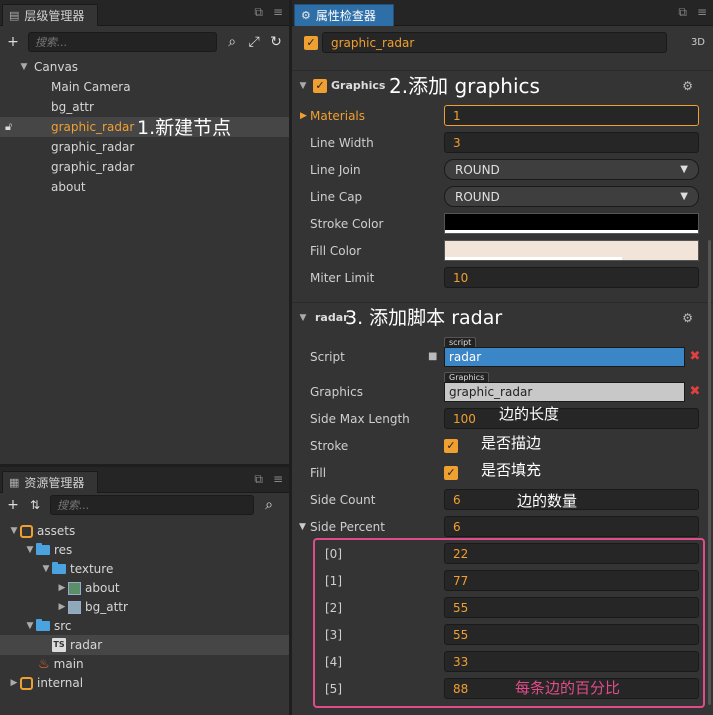 This screenshot has width=713, height=715. Describe the element at coordinates (571, 250) in the screenshot. I see `fill-color-picker` at that location.